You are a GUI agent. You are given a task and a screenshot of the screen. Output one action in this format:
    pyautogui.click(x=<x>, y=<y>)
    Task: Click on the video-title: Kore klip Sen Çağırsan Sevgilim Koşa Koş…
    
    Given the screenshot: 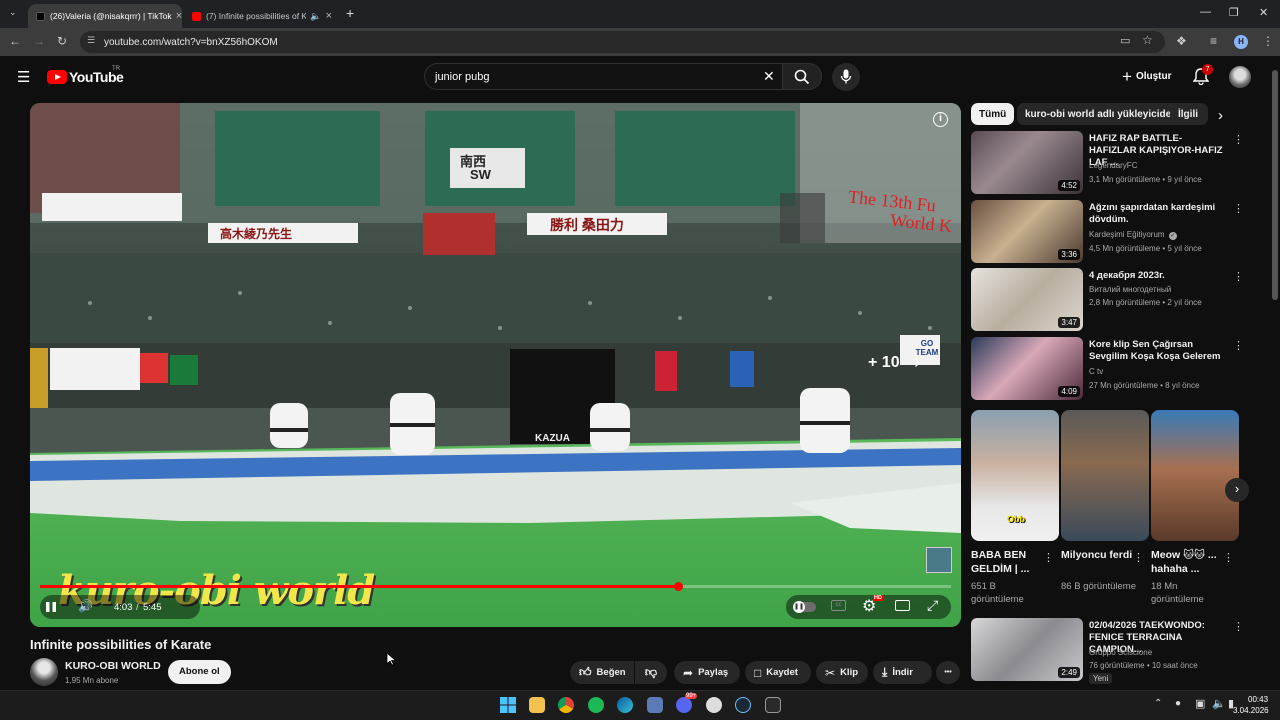 What is the action you would take?
    pyautogui.click(x=1159, y=351)
    